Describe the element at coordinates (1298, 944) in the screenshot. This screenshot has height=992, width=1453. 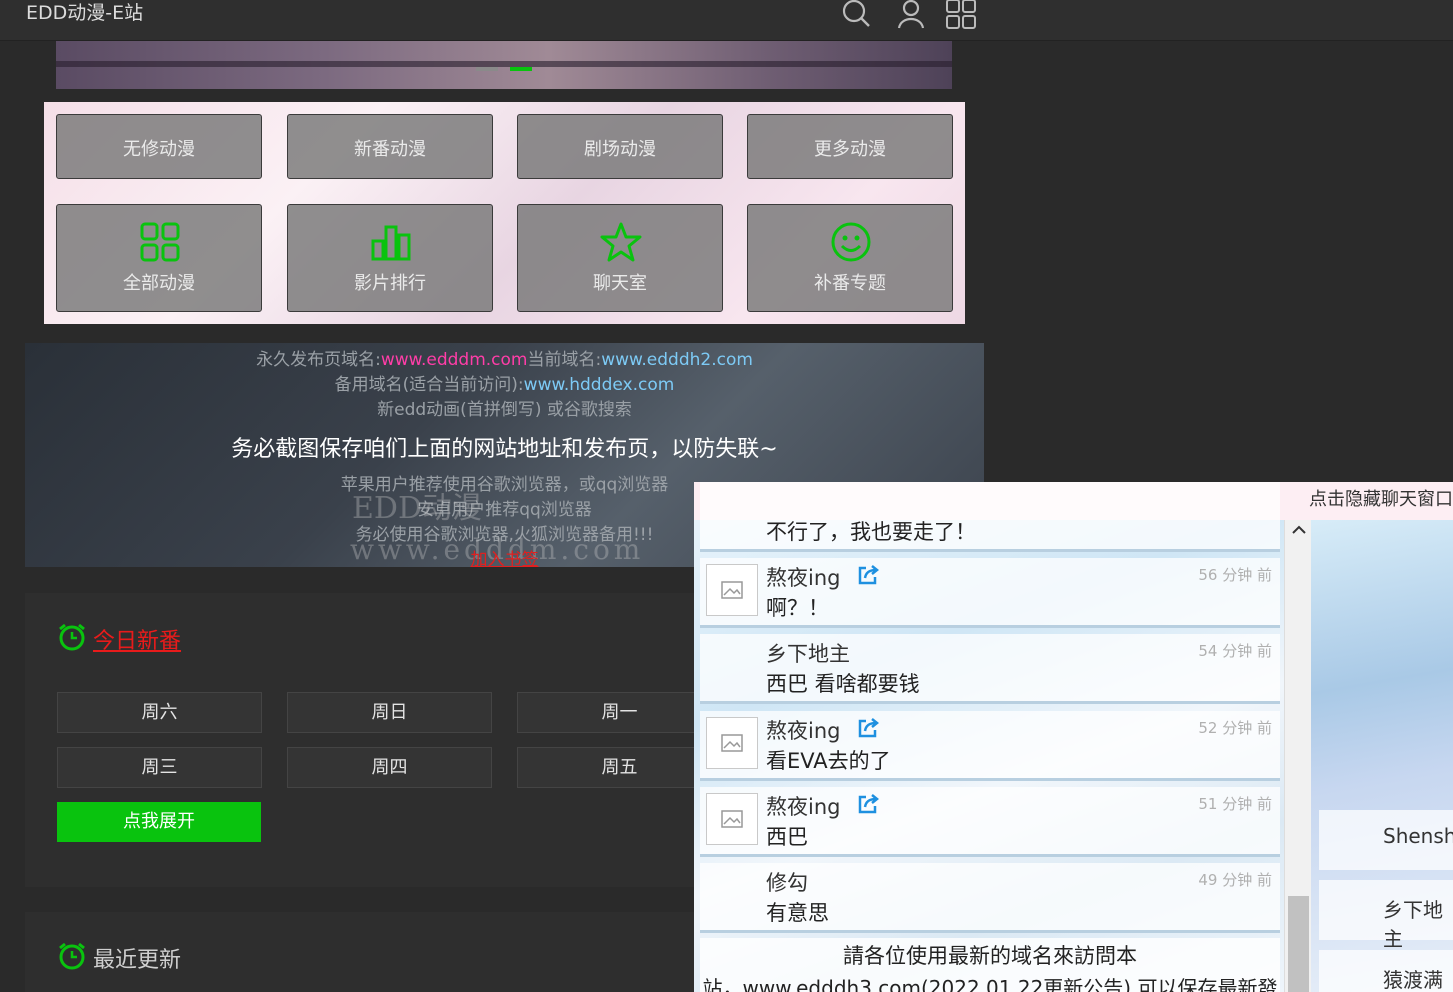
I see `scrollbar-thumb` at that location.